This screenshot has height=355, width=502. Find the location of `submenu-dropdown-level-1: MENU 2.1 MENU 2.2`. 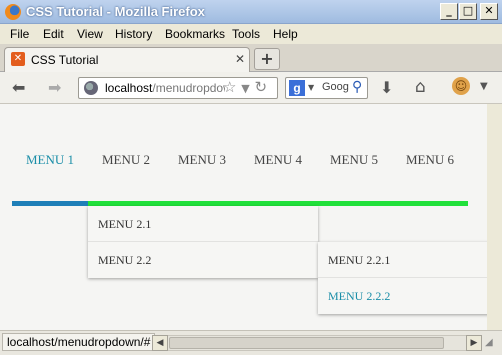

submenu-dropdown-level-1: MENU 2.1 MENU 2.2 is located at coordinates (203, 242).